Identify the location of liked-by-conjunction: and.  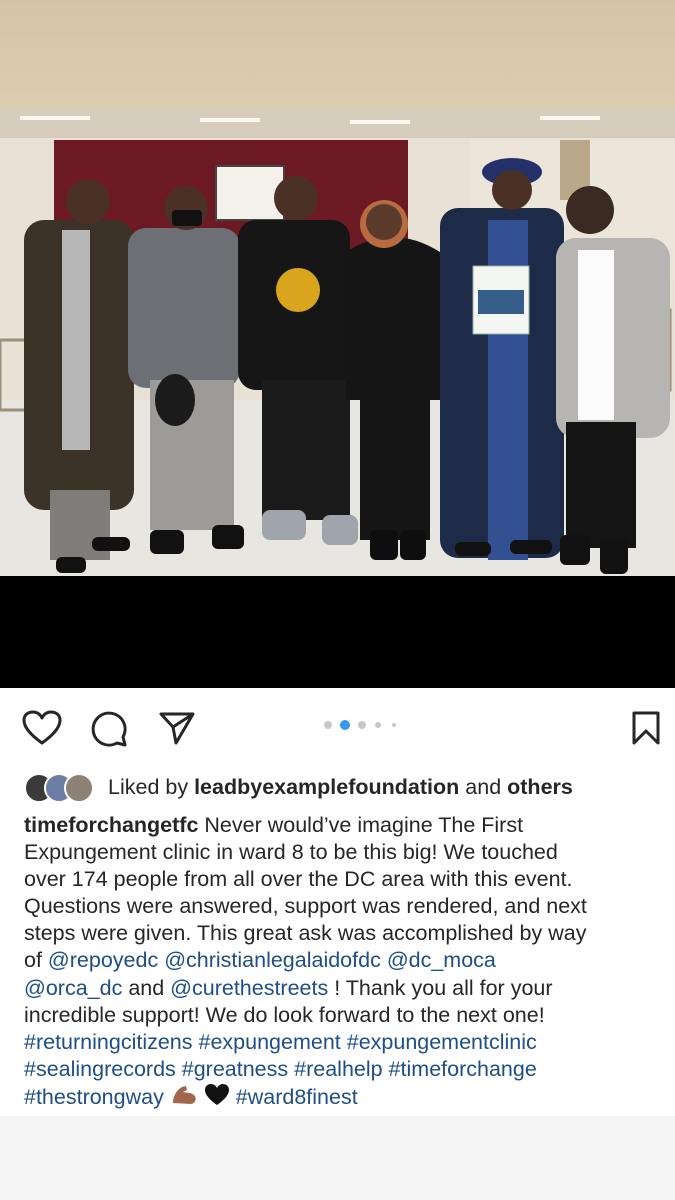
(483, 787).